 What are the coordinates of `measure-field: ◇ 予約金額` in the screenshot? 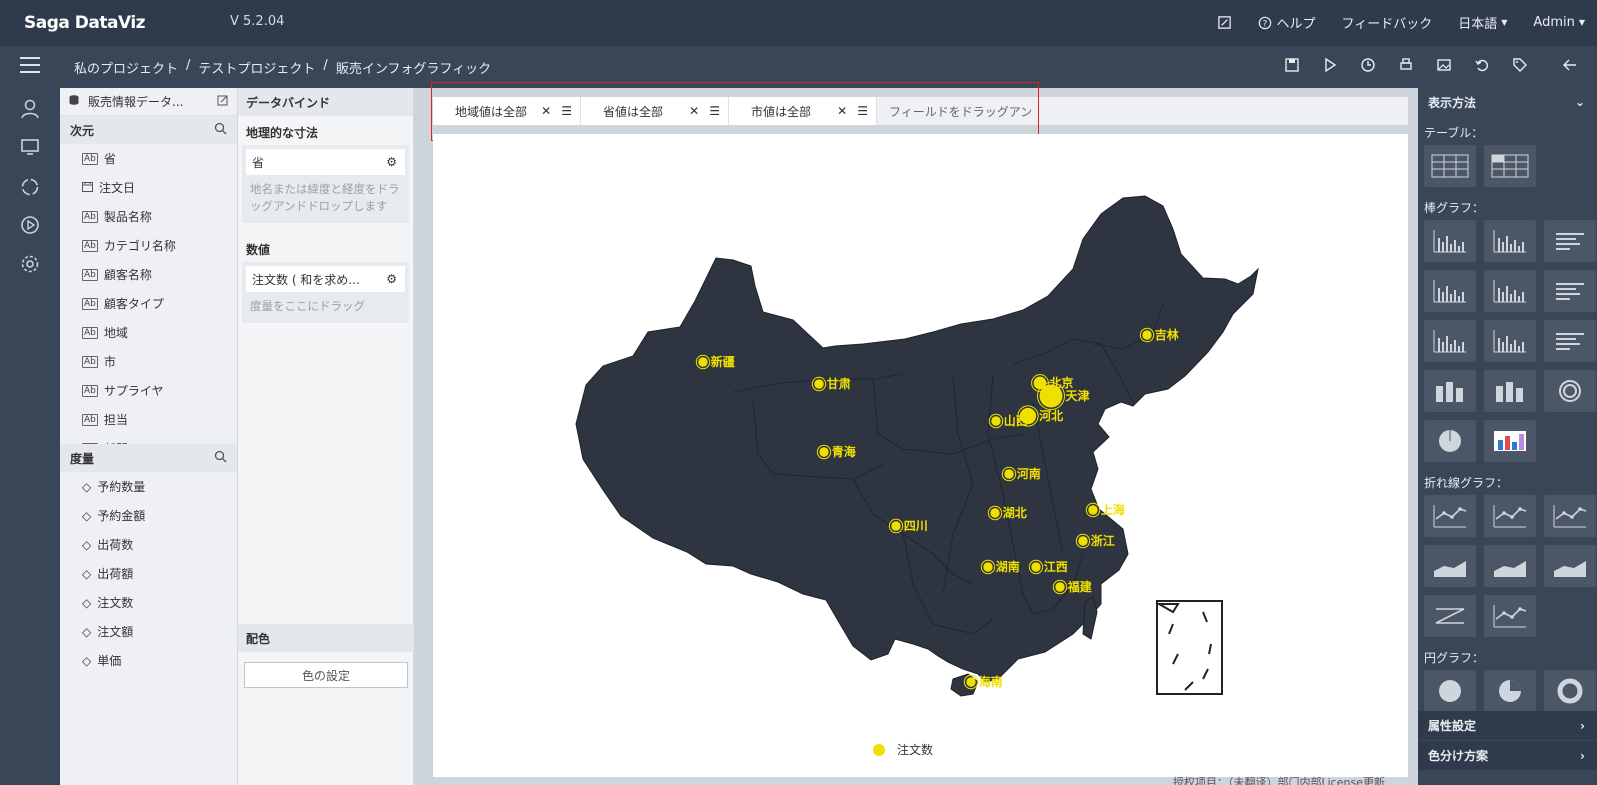 It's located at (148, 515).